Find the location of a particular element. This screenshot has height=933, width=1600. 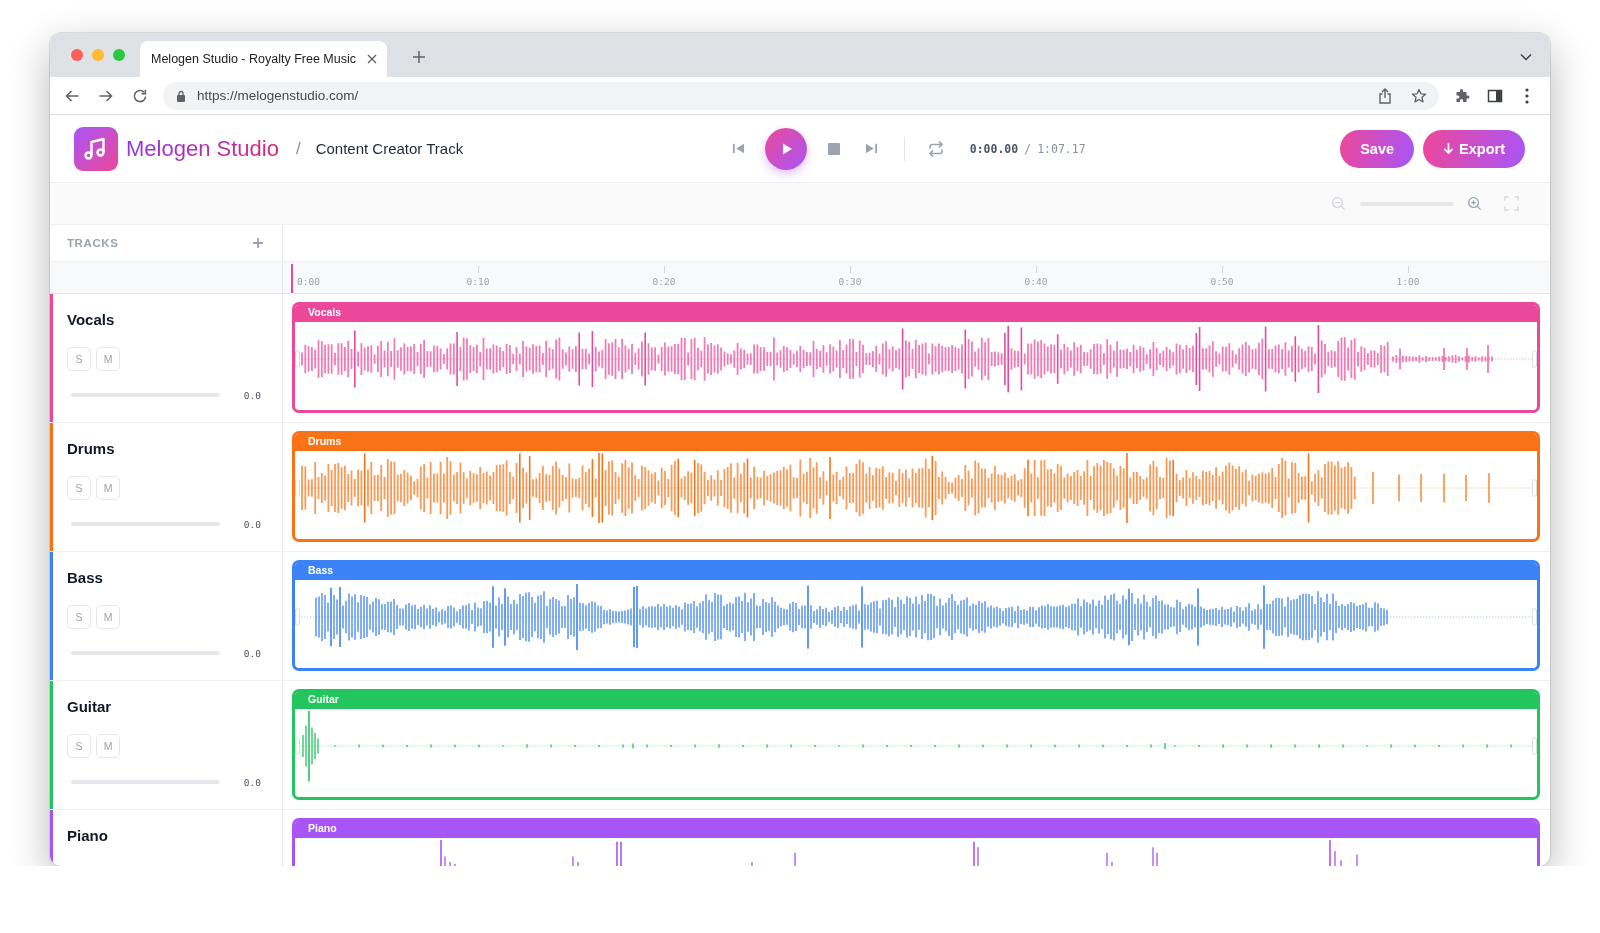

zoom-in-icon is located at coordinates (1474, 203).